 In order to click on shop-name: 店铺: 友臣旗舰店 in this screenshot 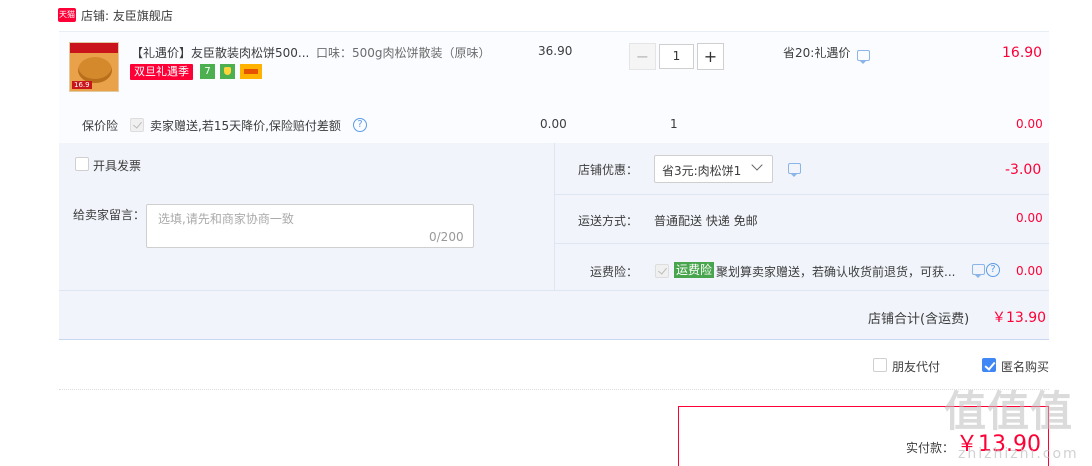, I will do `click(127, 15)`.